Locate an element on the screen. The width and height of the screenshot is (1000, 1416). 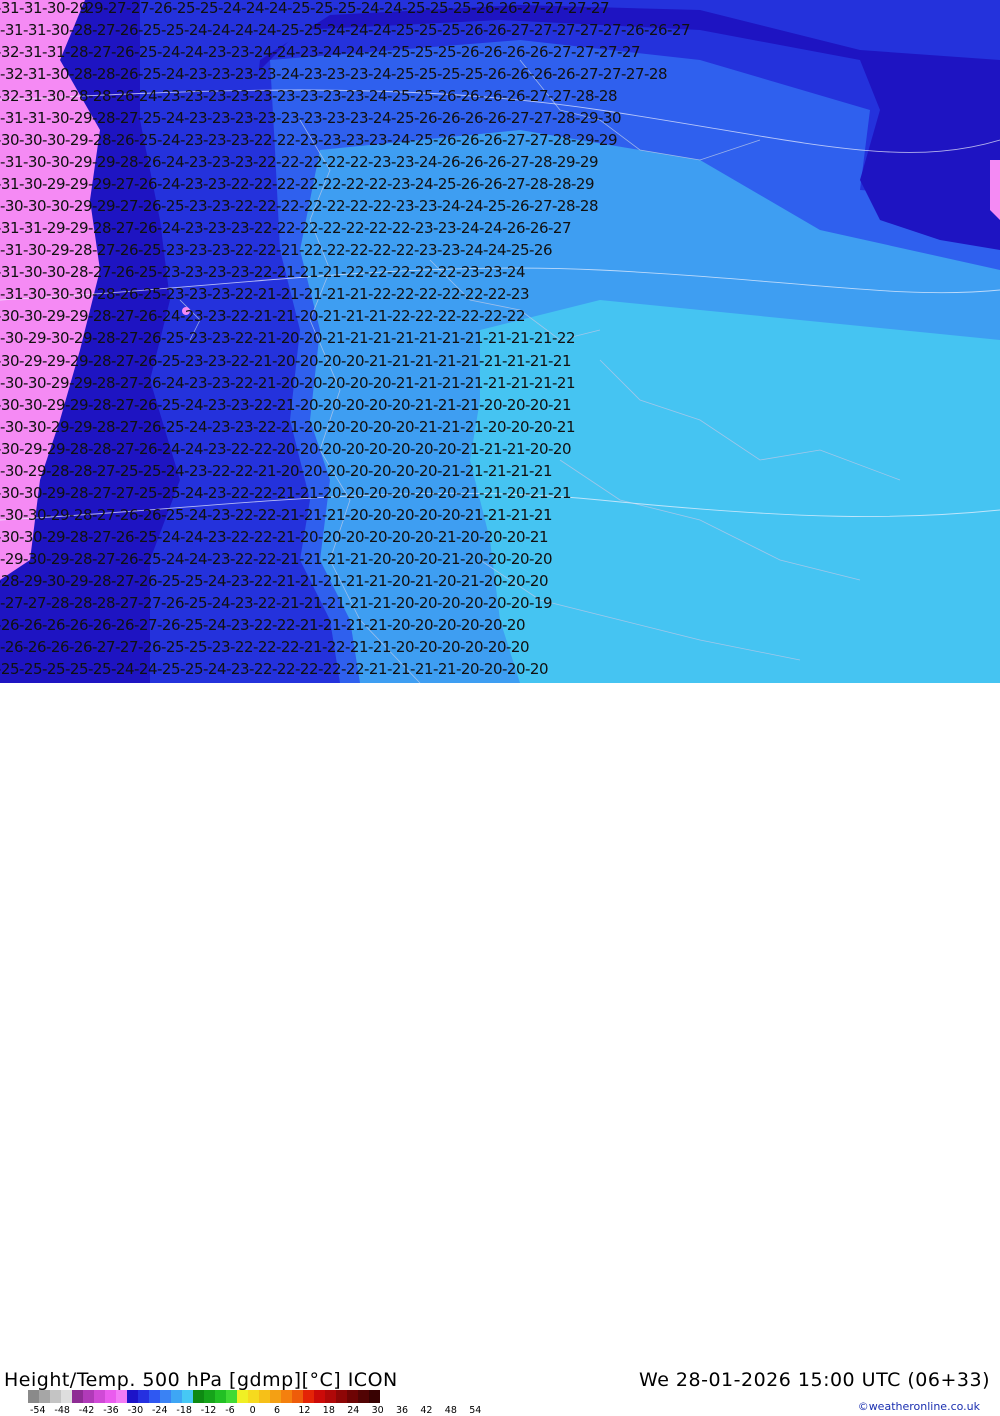
legend-tick-label: -48 is located at coordinates (62, 1410).